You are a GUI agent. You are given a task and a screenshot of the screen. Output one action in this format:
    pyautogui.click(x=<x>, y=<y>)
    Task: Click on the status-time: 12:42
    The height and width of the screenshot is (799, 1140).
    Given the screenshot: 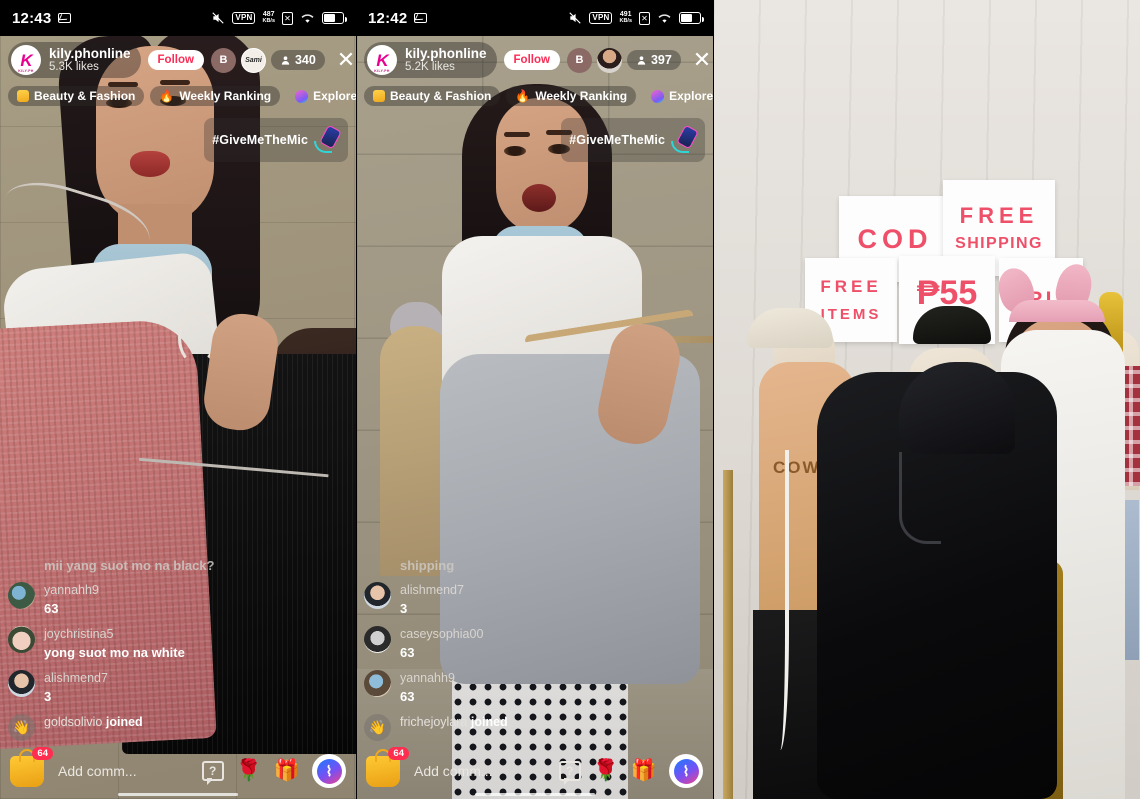 What is the action you would take?
    pyautogui.click(x=388, y=18)
    